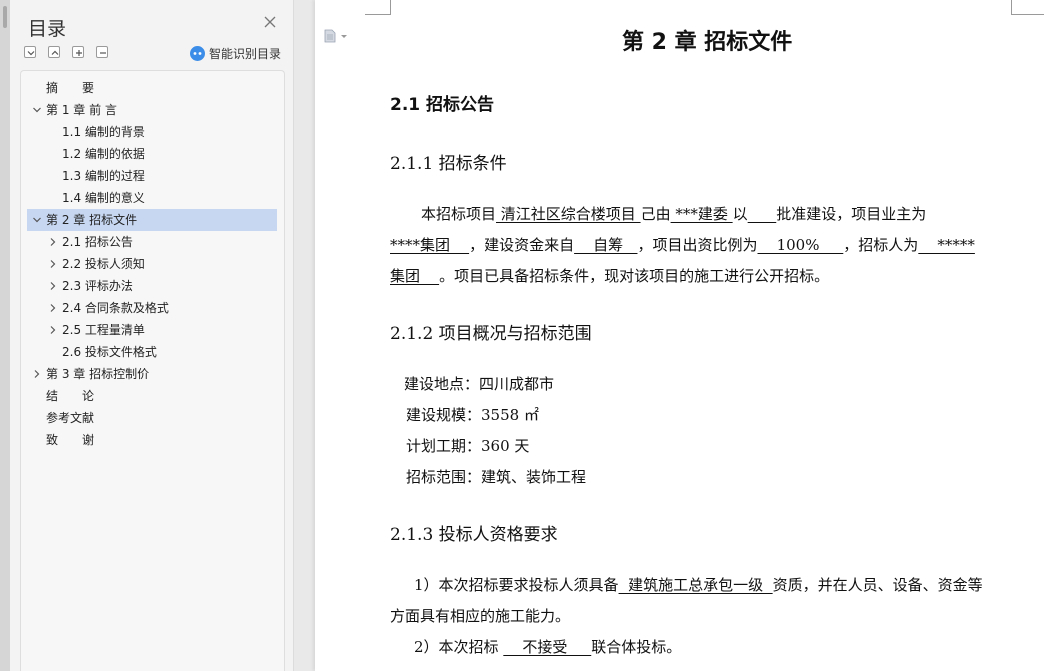 This screenshot has width=1044, height=671. I want to click on toc-item-label: 2.2 投标人须知, so click(103, 264).